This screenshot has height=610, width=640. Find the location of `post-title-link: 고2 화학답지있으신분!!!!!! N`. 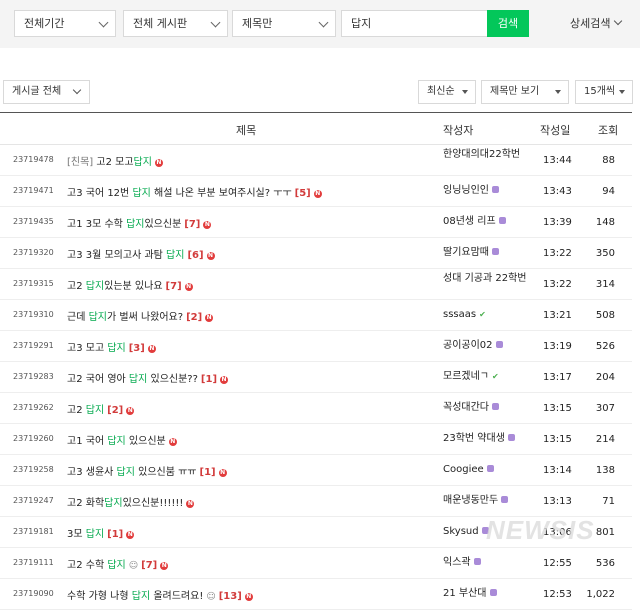

post-title-link: 고2 화학답지있으신분!!!!!! N is located at coordinates (131, 501).